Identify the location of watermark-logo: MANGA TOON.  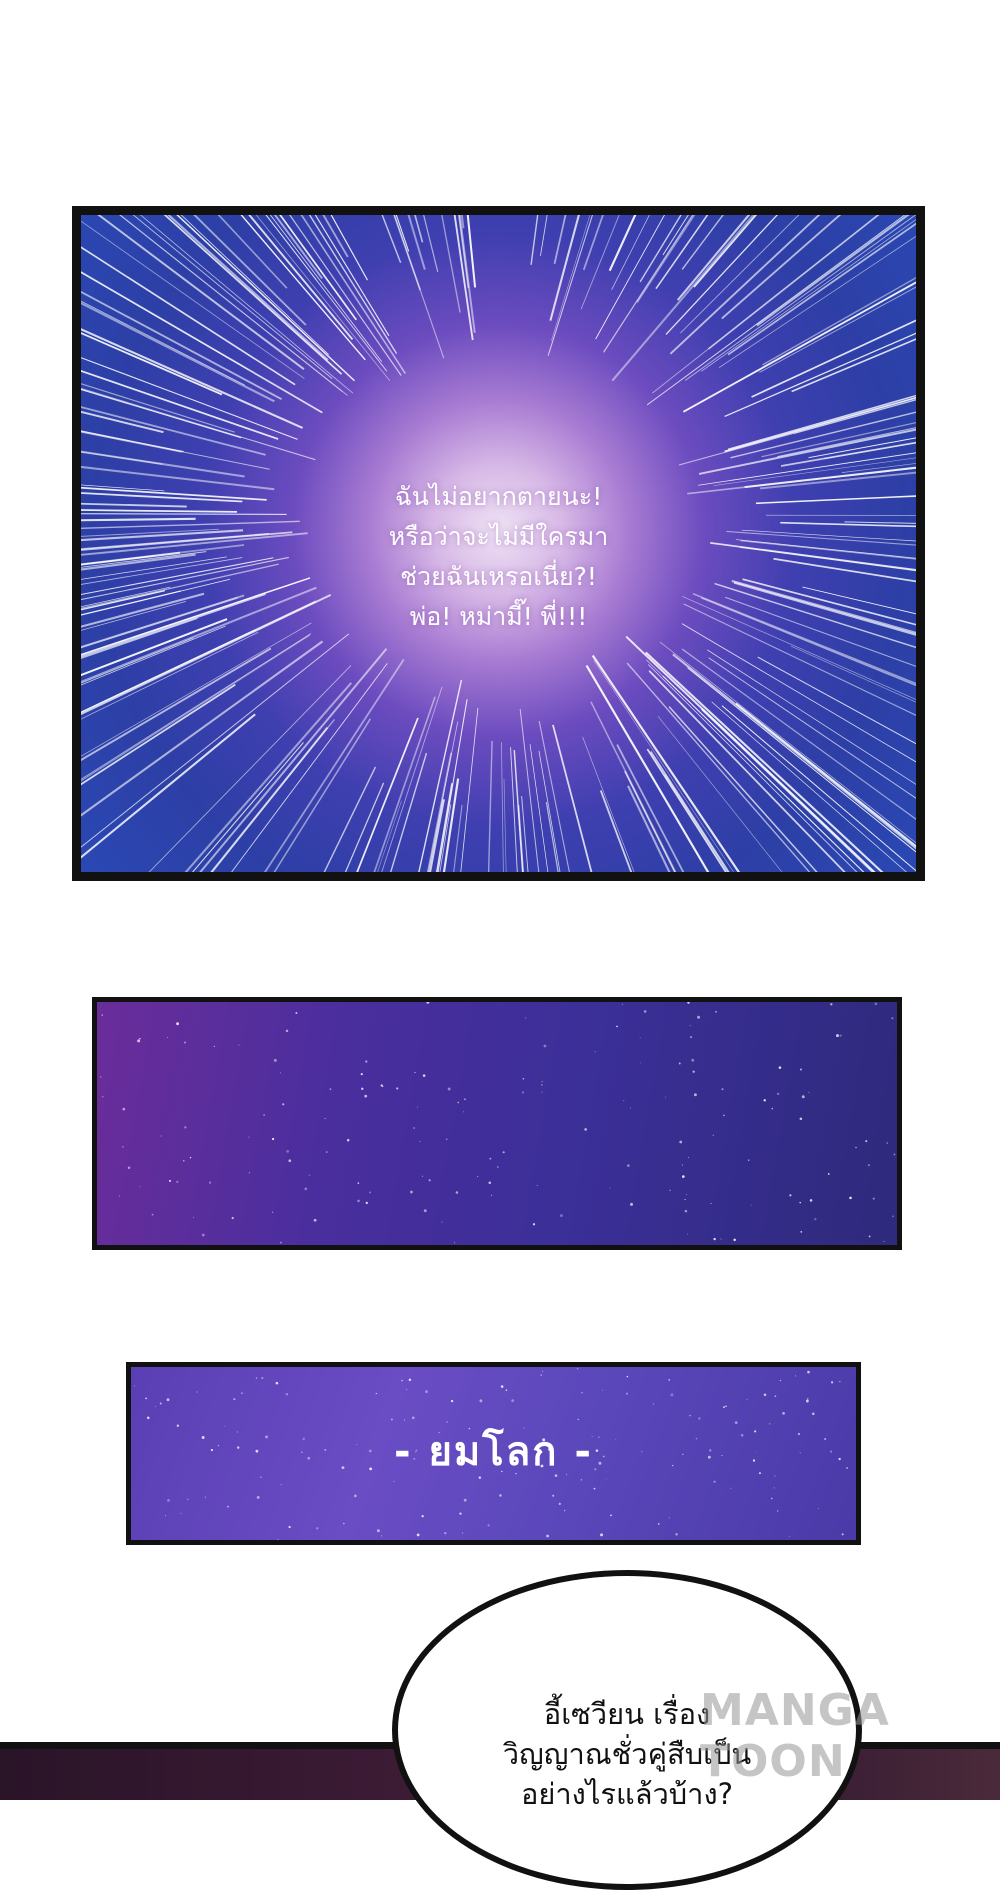
(850, 1736).